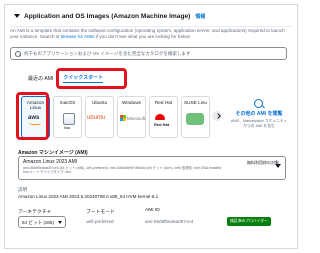 This screenshot has height=253, width=320. Describe the element at coordinates (50, 162) in the screenshot. I see `ami-name: Amazon Linux 2023 AMI` at that location.